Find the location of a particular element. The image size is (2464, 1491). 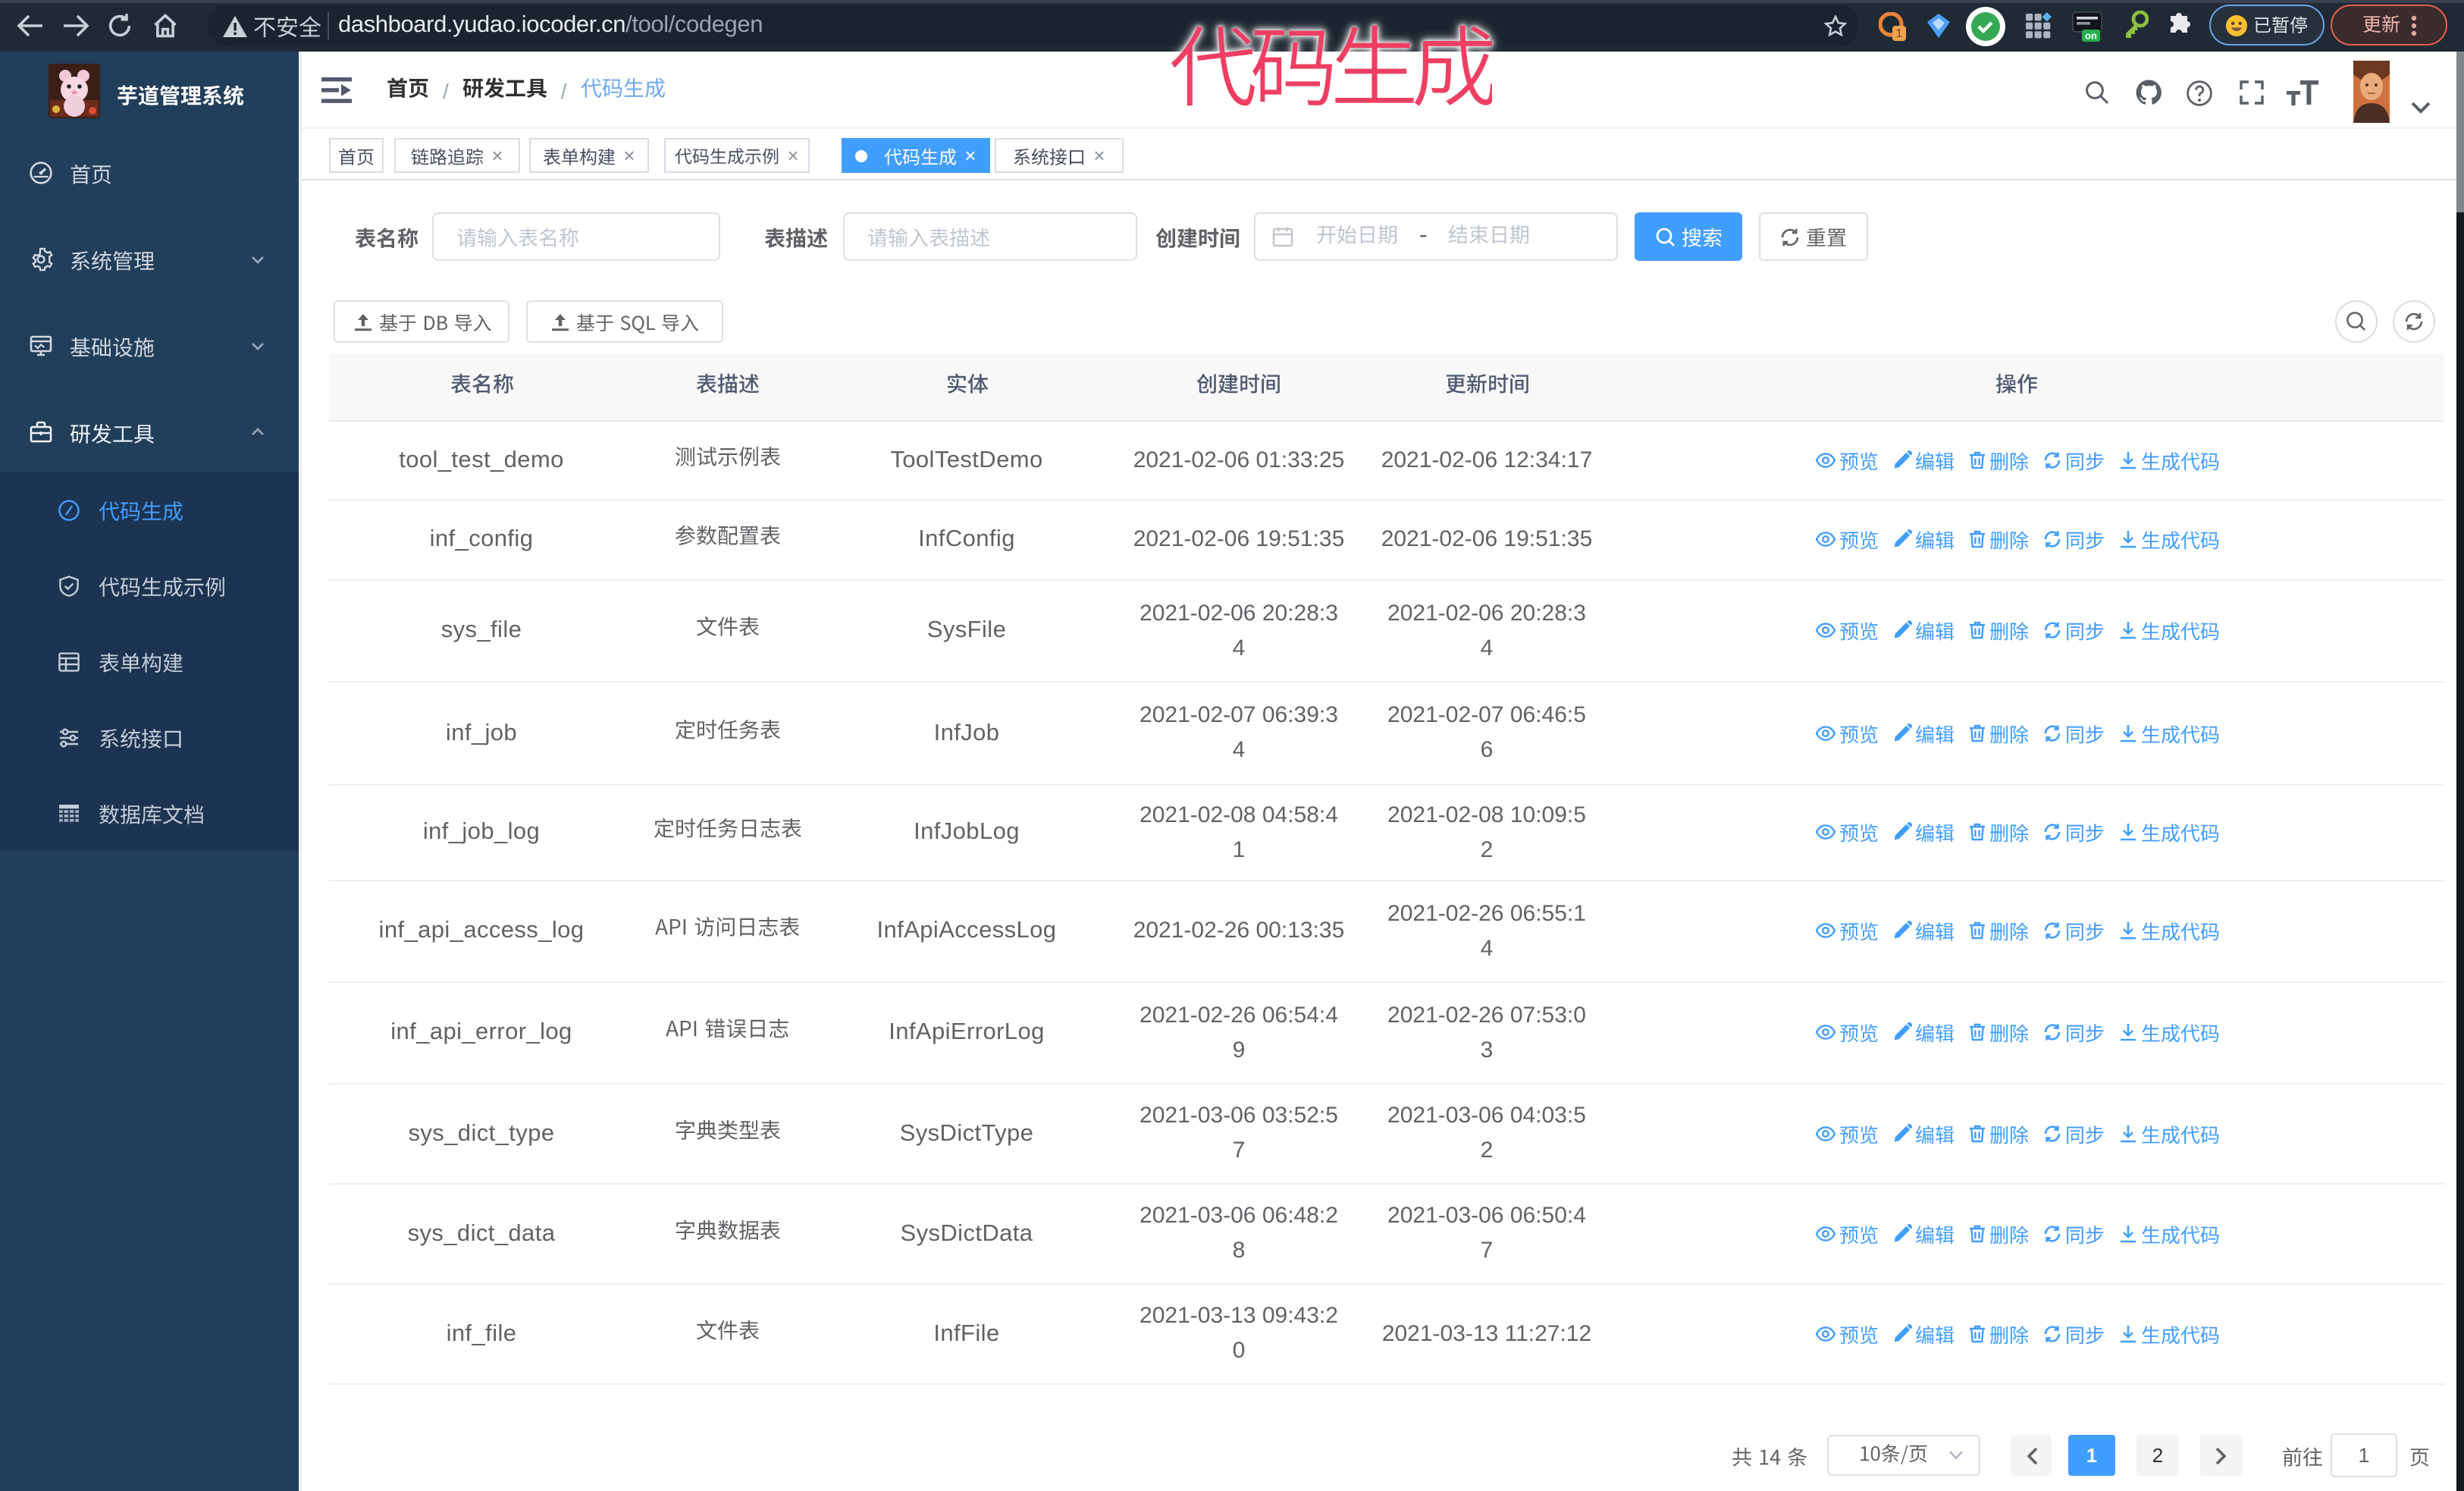

svg-text: 1 is located at coordinates (1899, 33).